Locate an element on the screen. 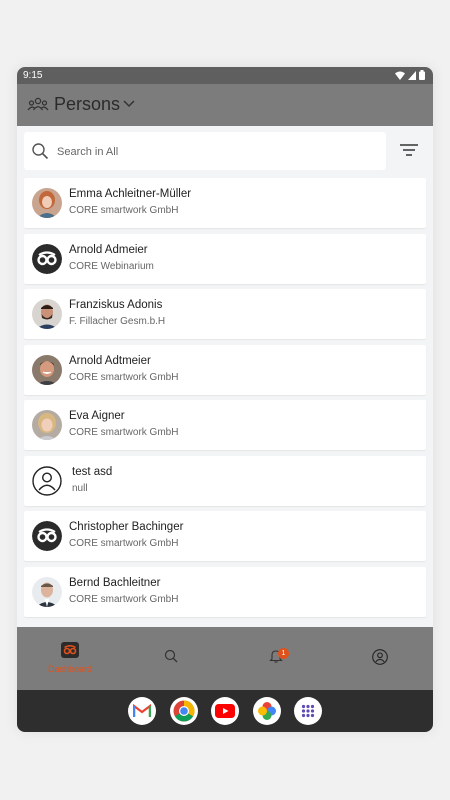 The image size is (450, 800). list-item: Bernd Bachleitner CORE smartwork GmbH is located at coordinates (225, 591).